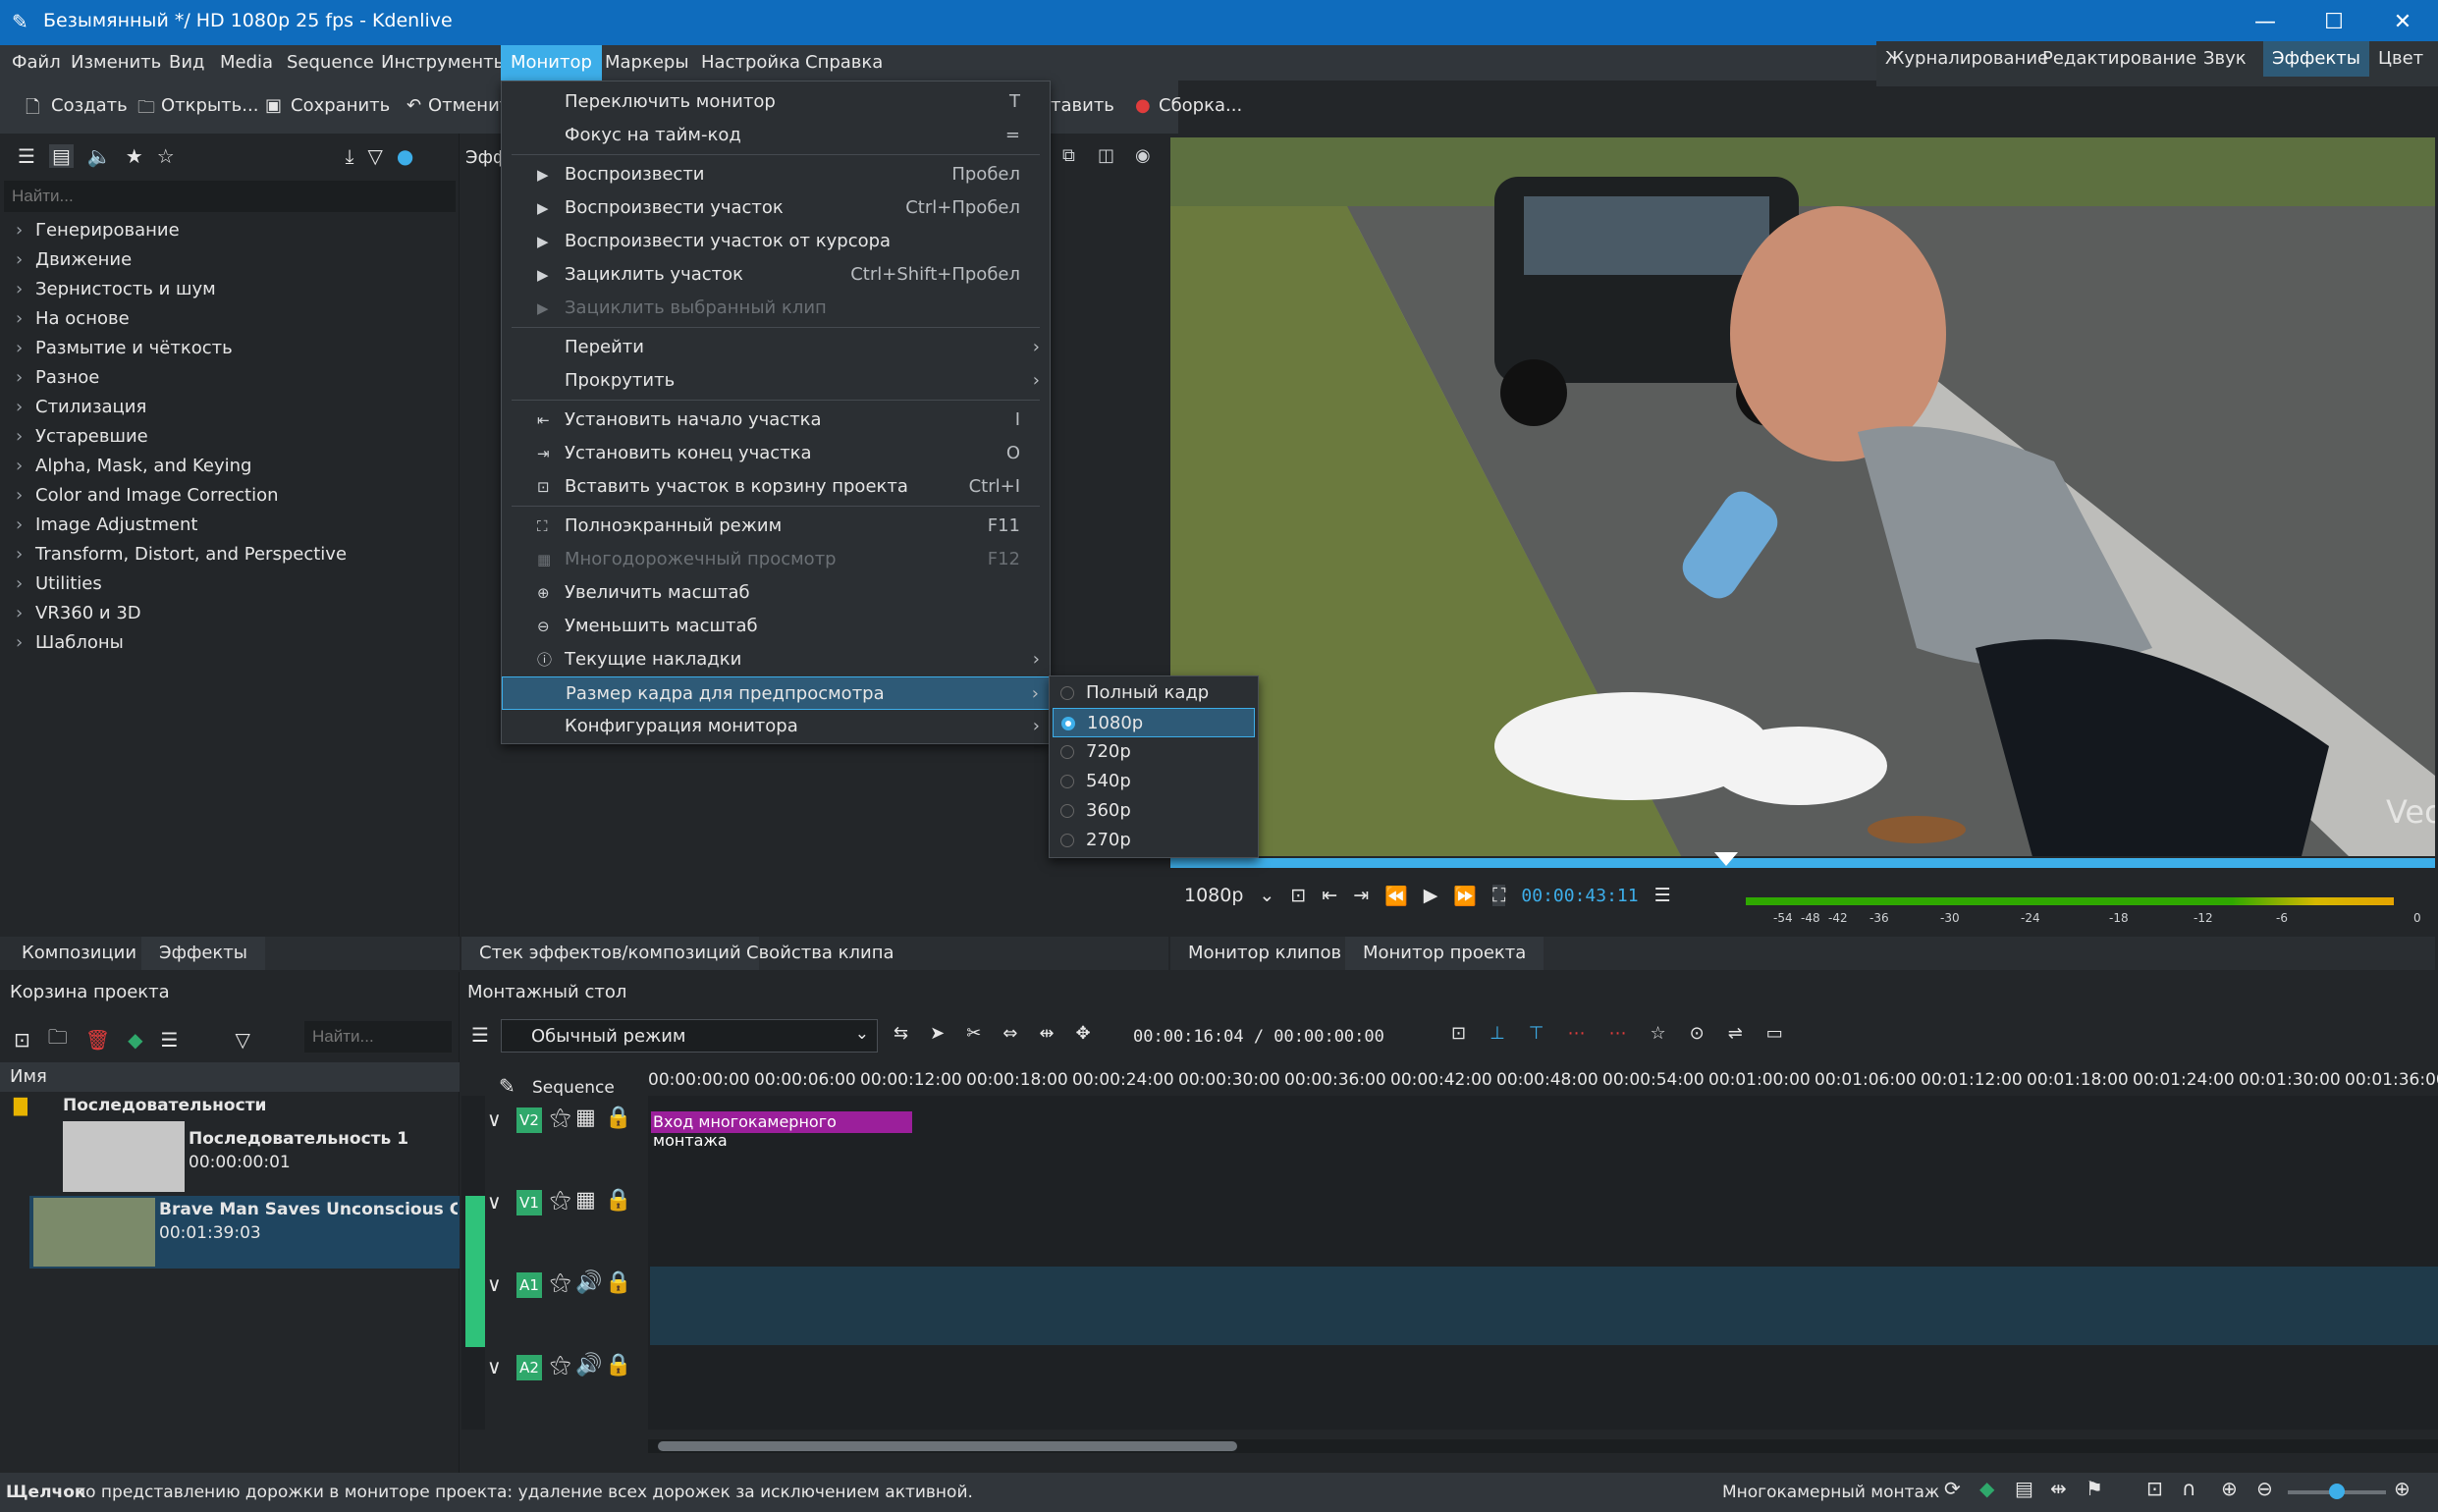 The width and height of the screenshot is (2438, 1512). Describe the element at coordinates (97, 1040) in the screenshot. I see `delete-icon: 🗑` at that location.